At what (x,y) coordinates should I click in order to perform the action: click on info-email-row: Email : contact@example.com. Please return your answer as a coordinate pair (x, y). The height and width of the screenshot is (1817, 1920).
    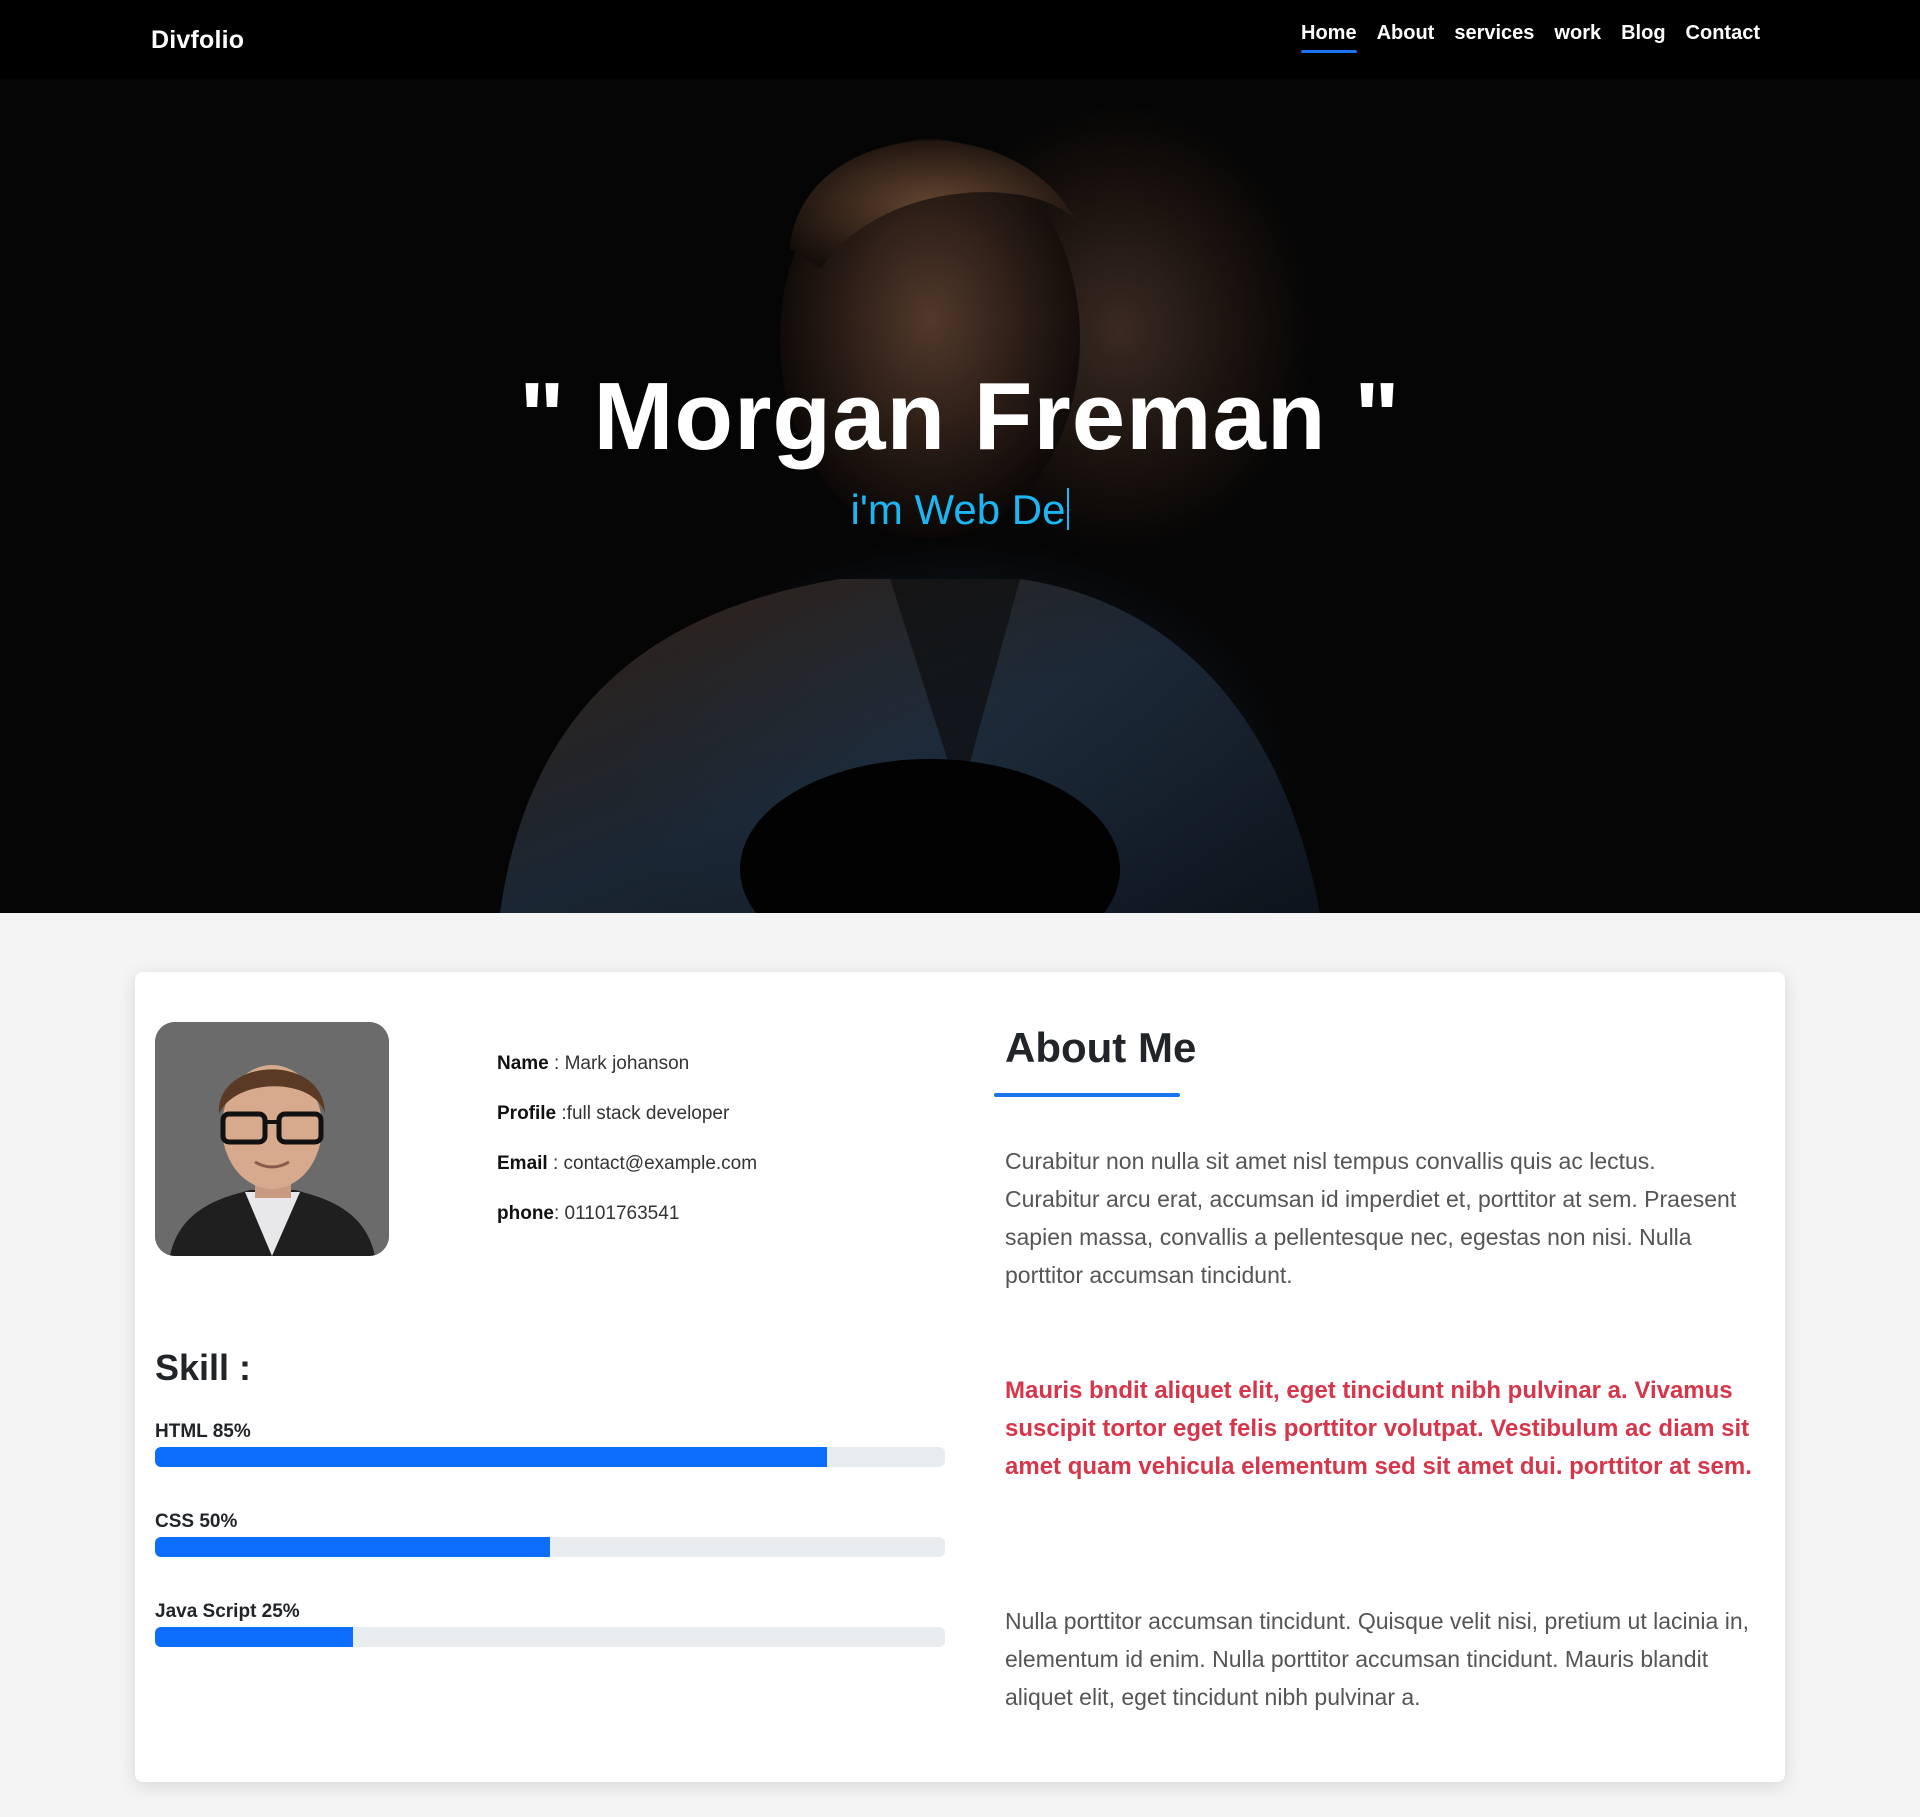
    Looking at the image, I should click on (627, 1177).